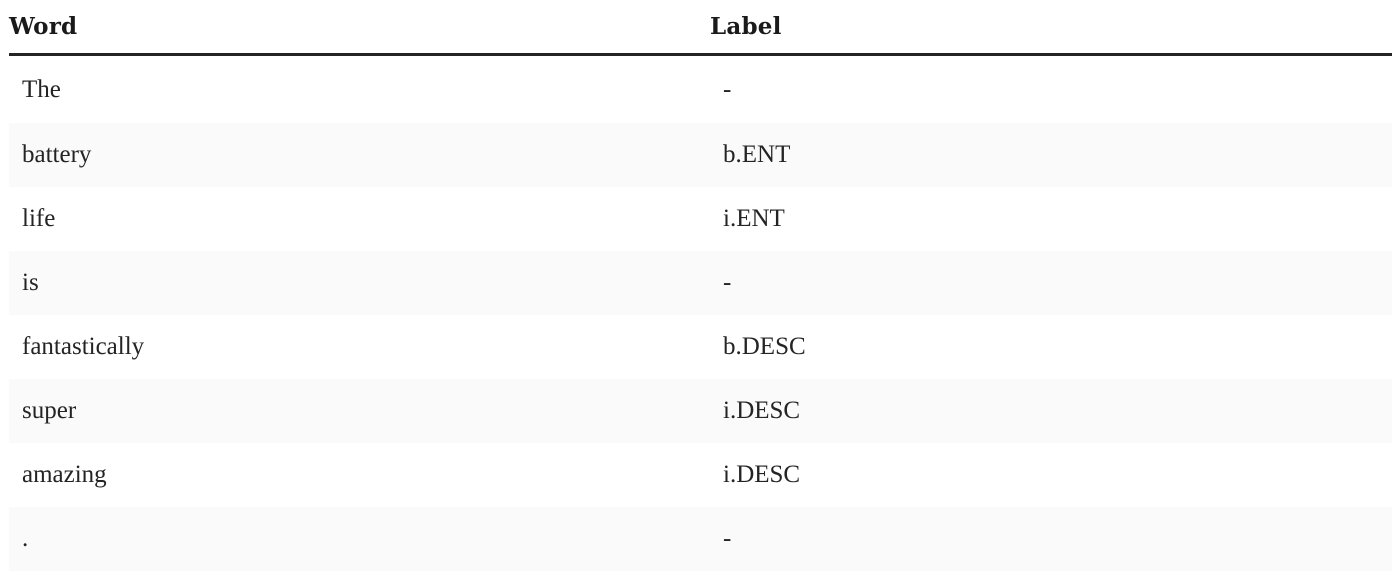  Describe the element at coordinates (41, 89) in the screenshot. I see `word-cell: The` at that location.